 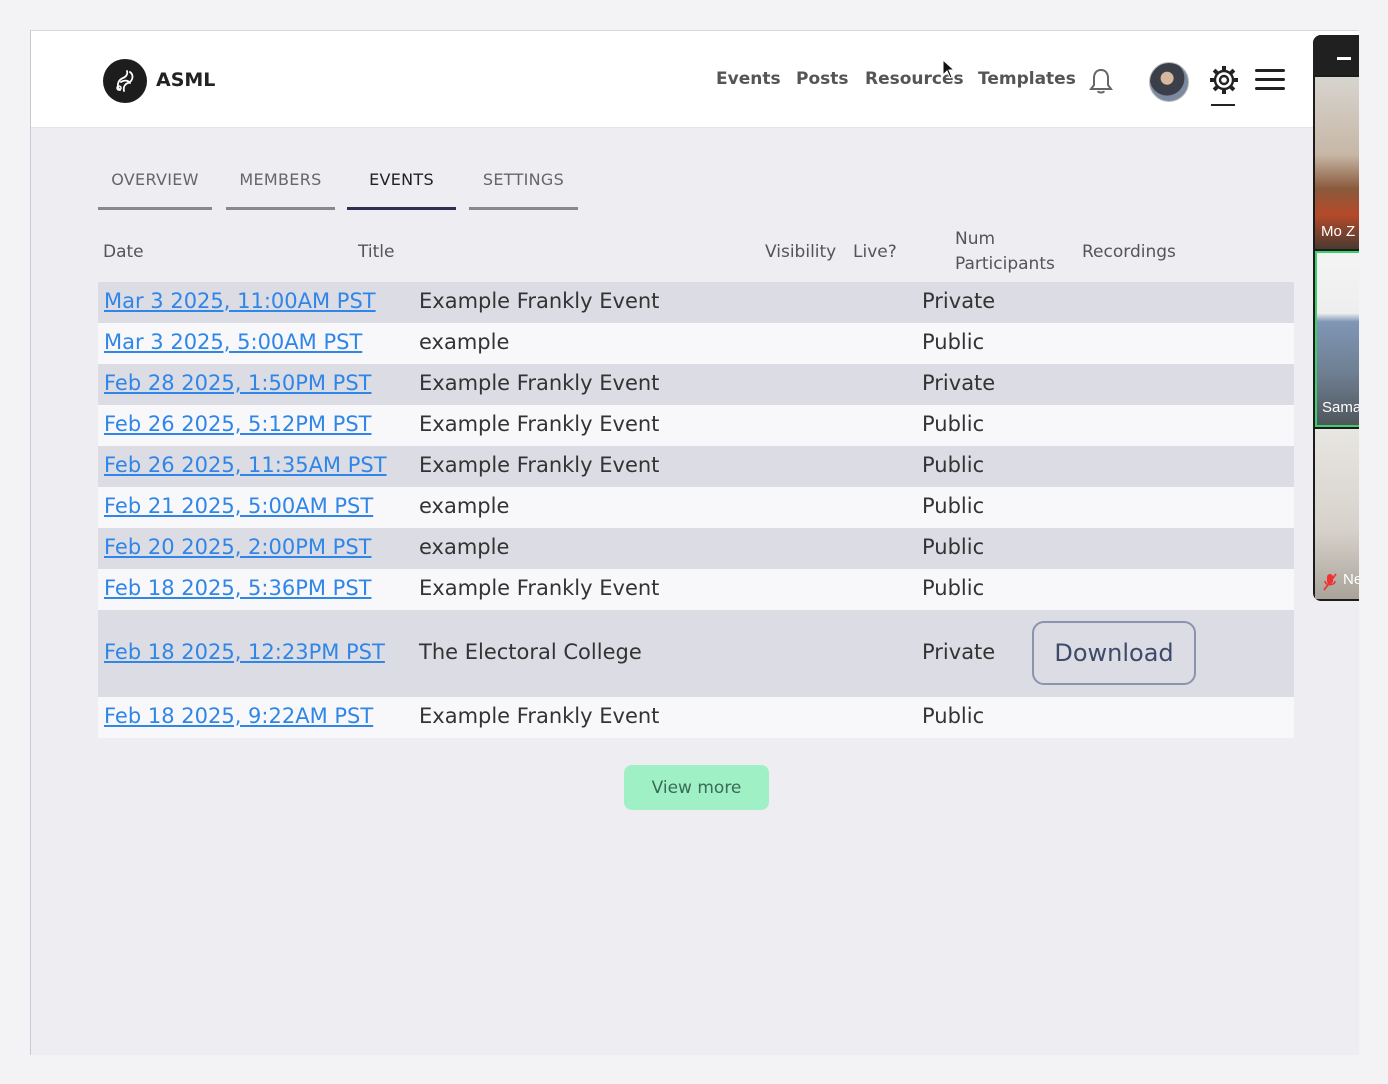 What do you see at coordinates (975, 239) in the screenshot?
I see `header-num: Num` at bounding box center [975, 239].